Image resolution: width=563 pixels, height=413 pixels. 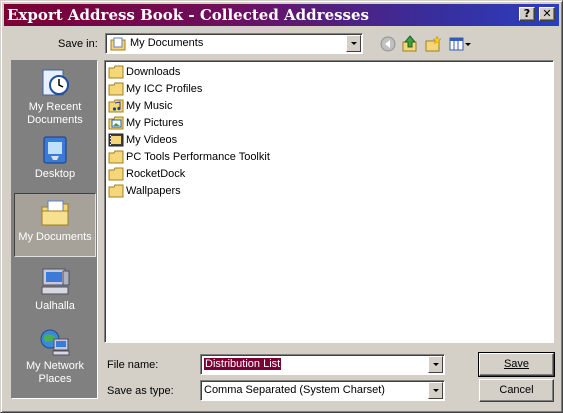 What do you see at coordinates (156, 174) in the screenshot?
I see `file-name-text: RocketDock` at bounding box center [156, 174].